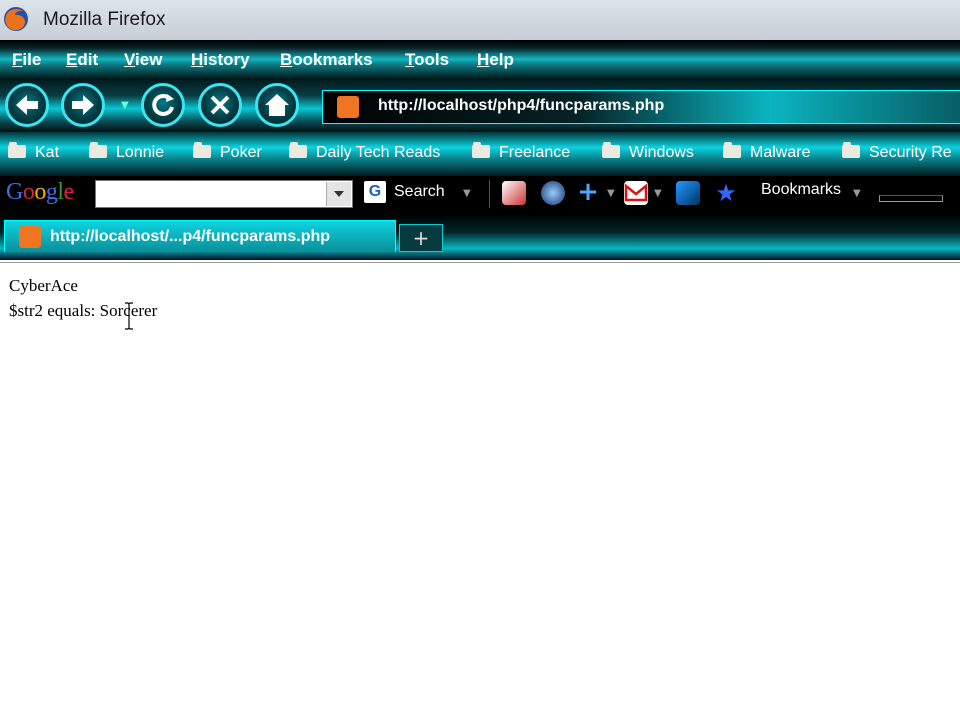  What do you see at coordinates (40, 192) in the screenshot?
I see `google-logo: Google` at bounding box center [40, 192].